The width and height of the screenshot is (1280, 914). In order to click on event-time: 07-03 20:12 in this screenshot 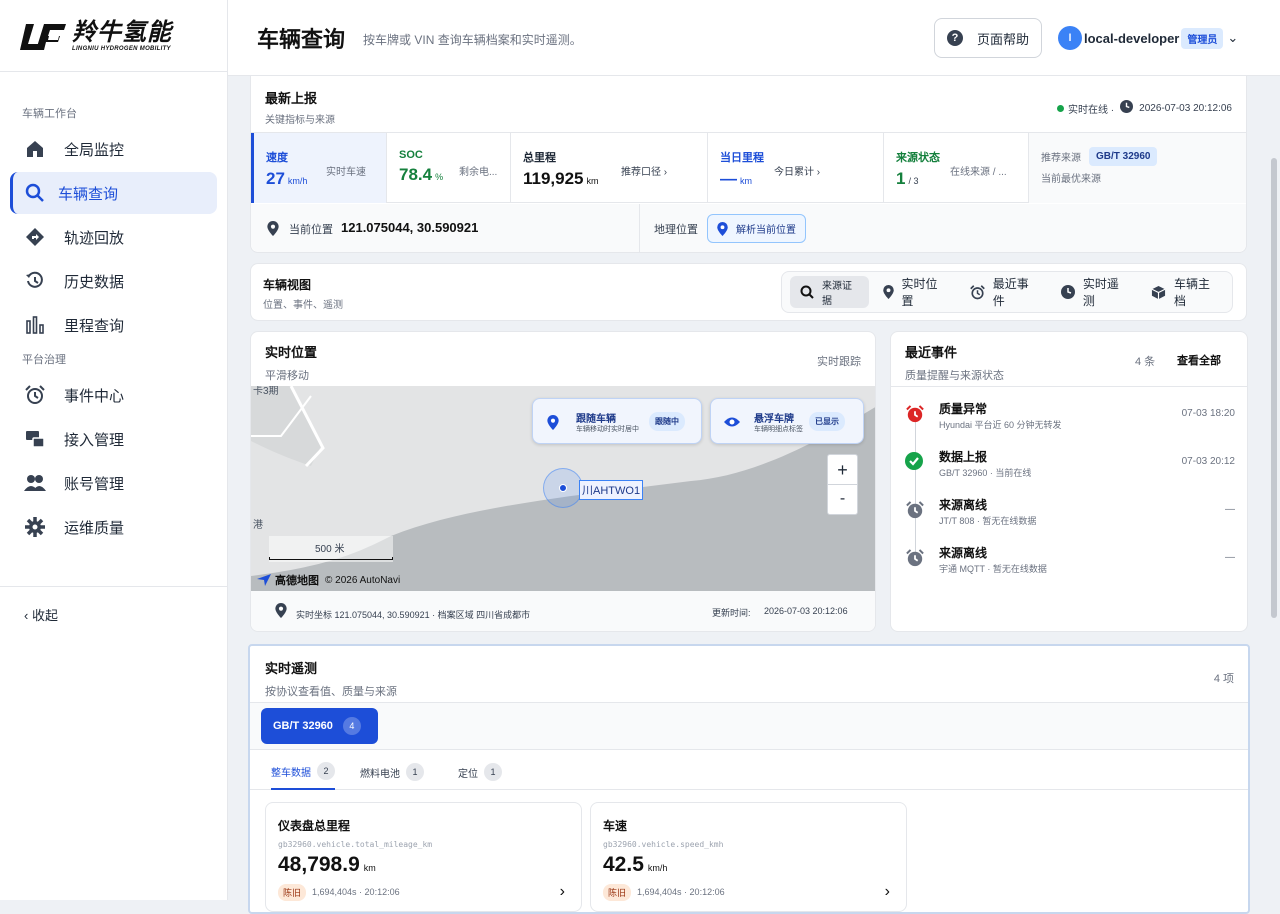, I will do `click(1208, 461)`.